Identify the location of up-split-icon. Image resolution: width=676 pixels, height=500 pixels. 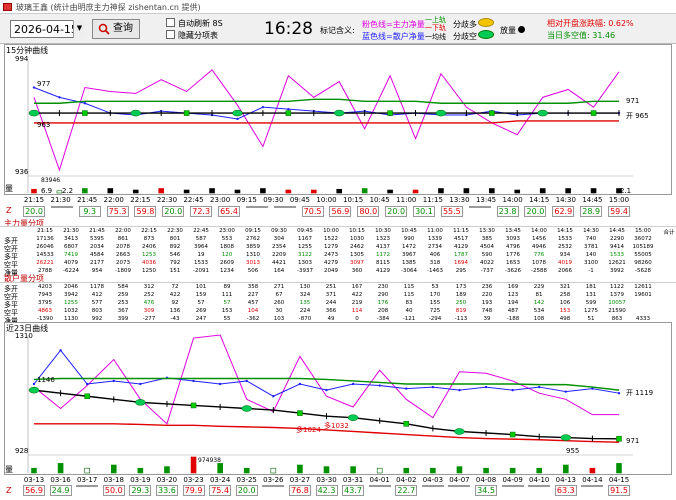
(486, 22).